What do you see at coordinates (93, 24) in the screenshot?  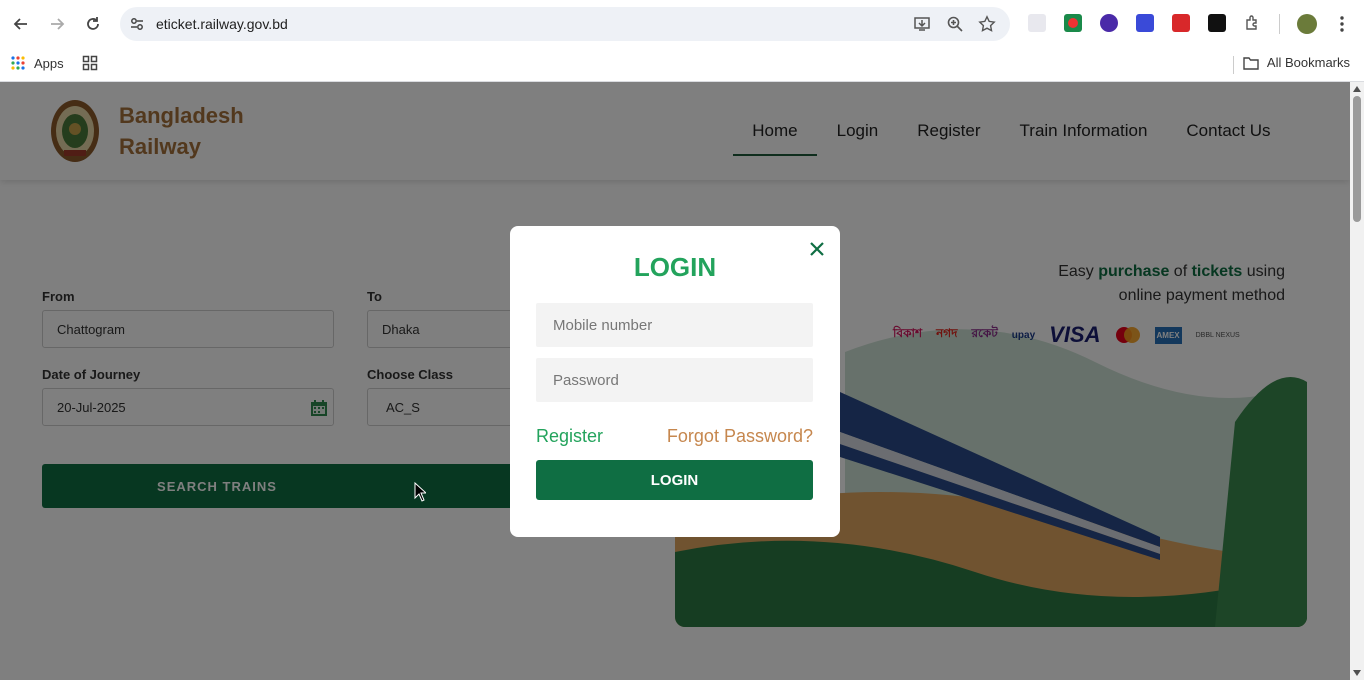 I see `reload-icon` at bounding box center [93, 24].